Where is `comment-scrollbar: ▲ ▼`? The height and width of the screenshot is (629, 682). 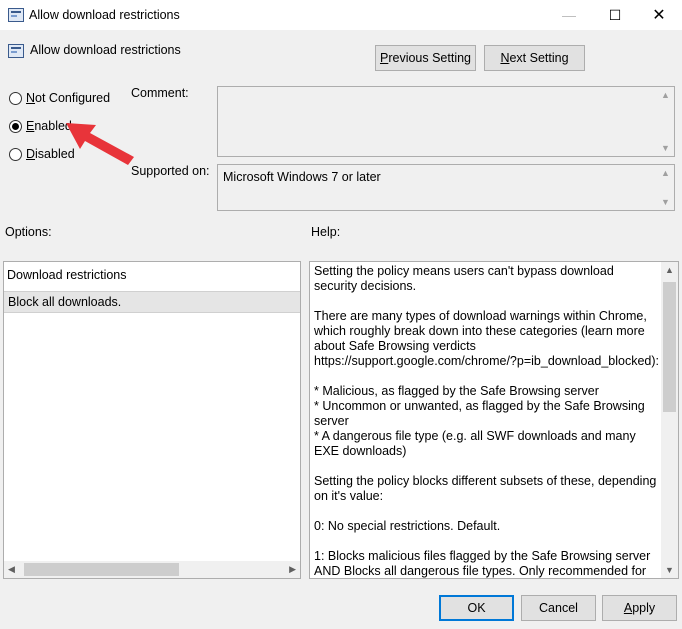 comment-scrollbar: ▲ ▼ is located at coordinates (665, 121).